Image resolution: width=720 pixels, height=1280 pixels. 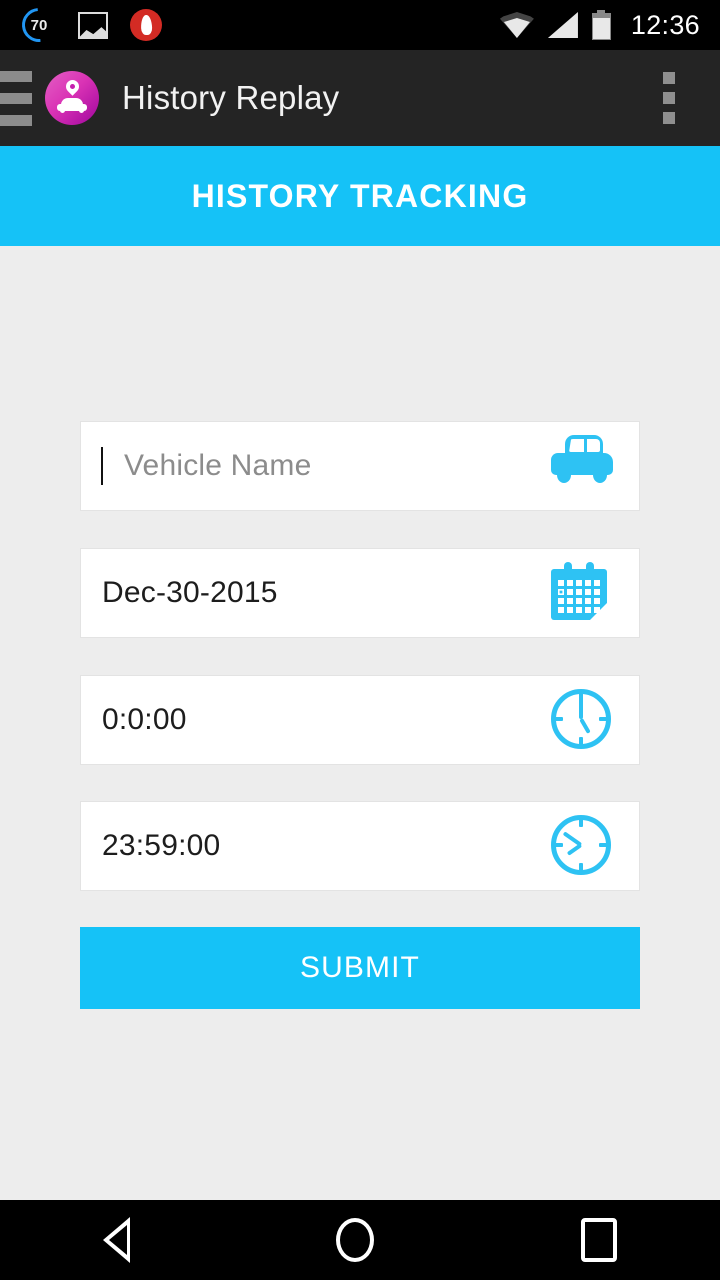 I want to click on gallery-image-icon, so click(x=93, y=25).